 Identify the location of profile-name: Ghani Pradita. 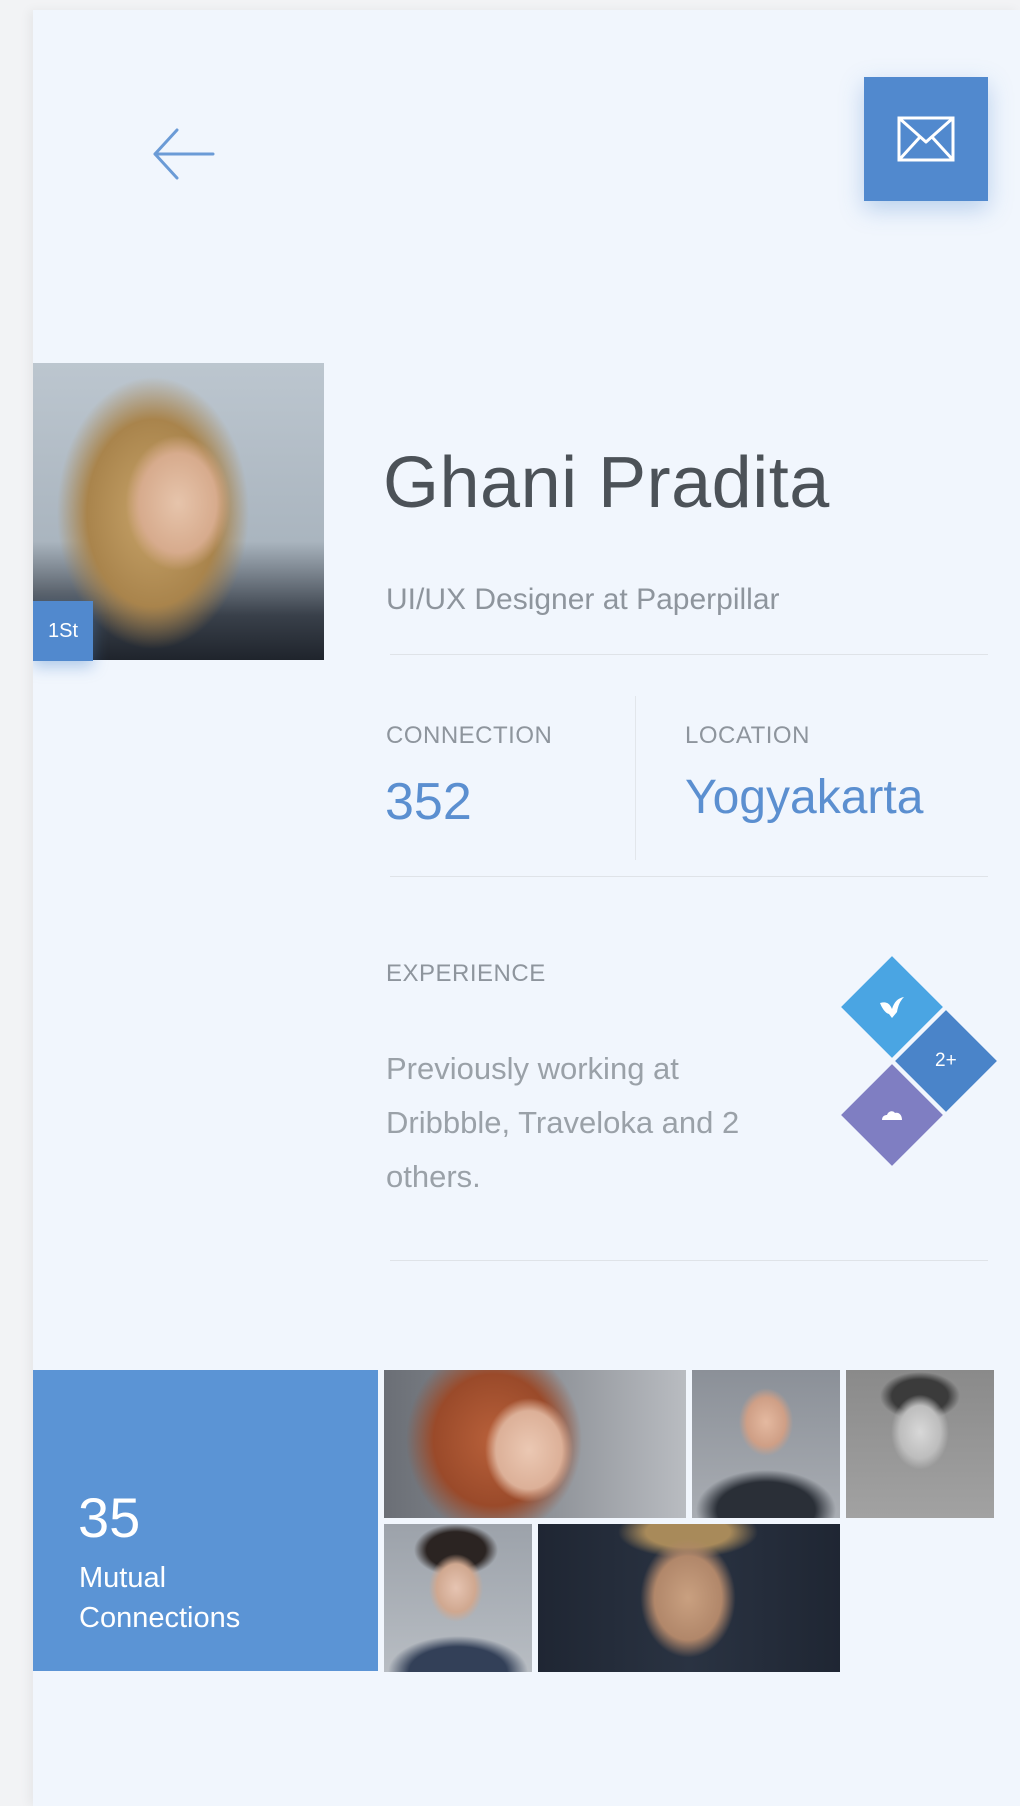
(606, 483).